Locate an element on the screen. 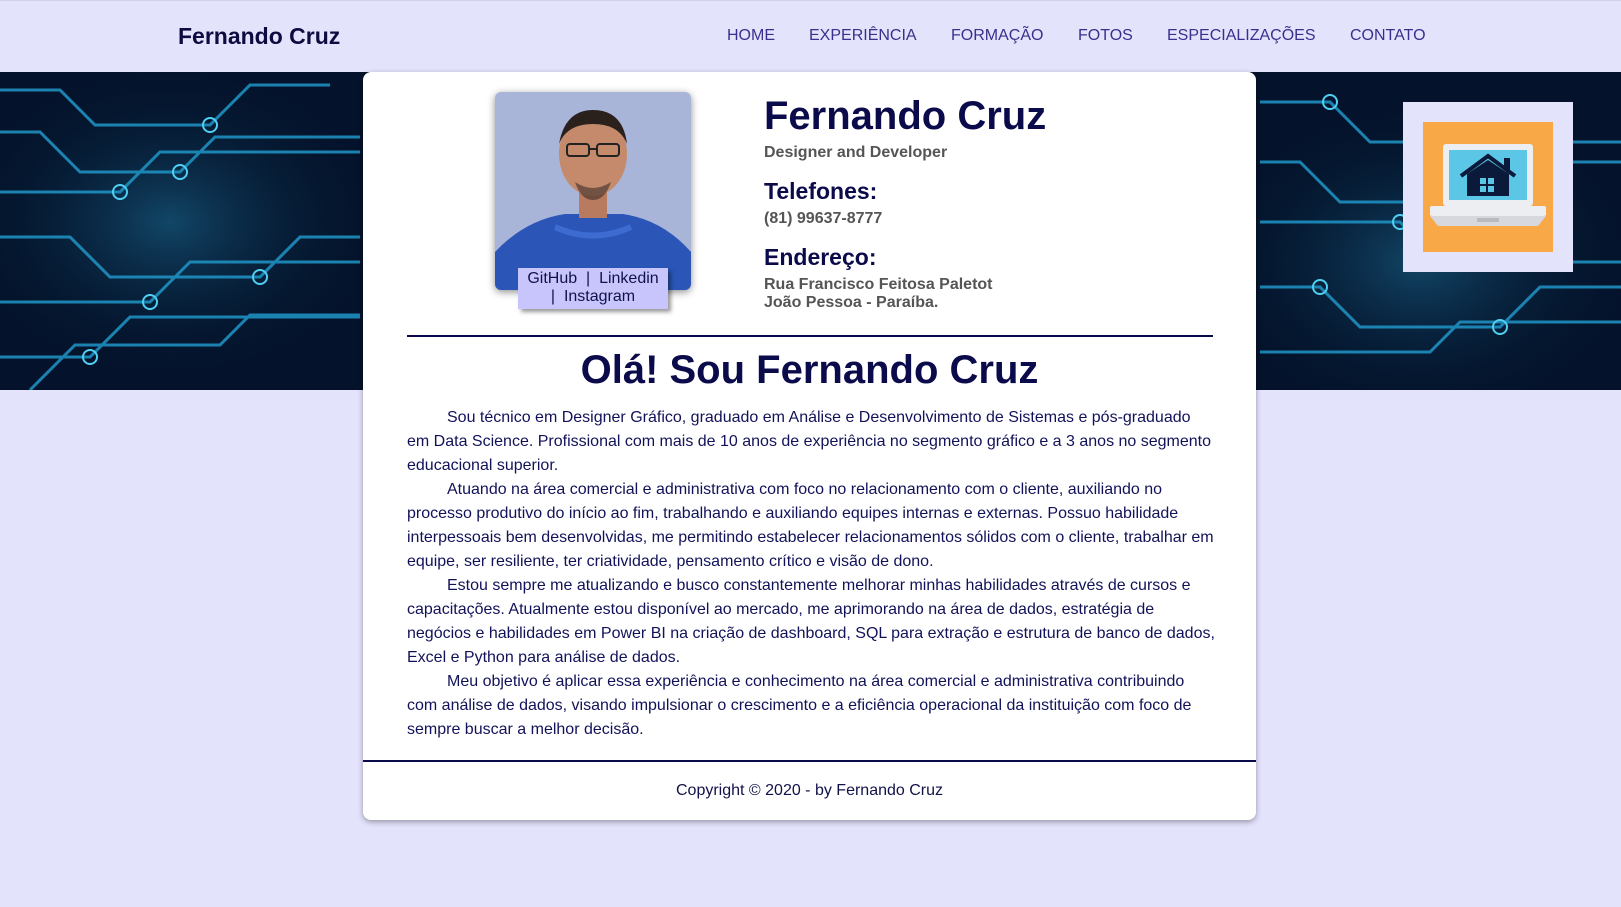 This screenshot has width=1621, height=907. linkedin-link: Linkedin is located at coordinates (629, 278).